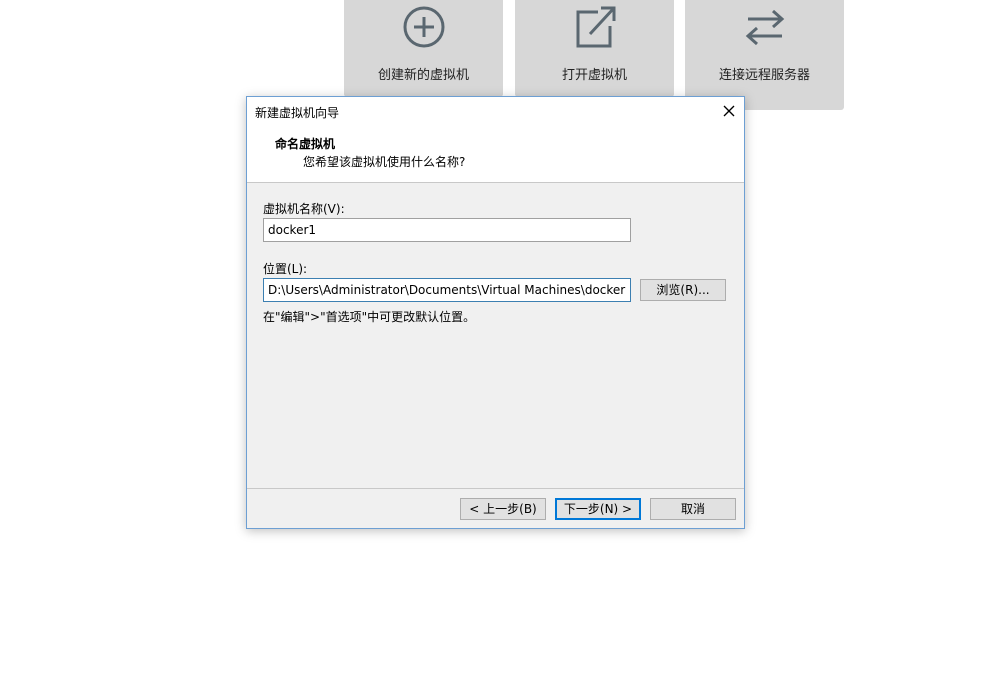 The width and height of the screenshot is (1006, 683). What do you see at coordinates (503, 509) in the screenshot?
I see `back-button: < 上一步(B)` at bounding box center [503, 509].